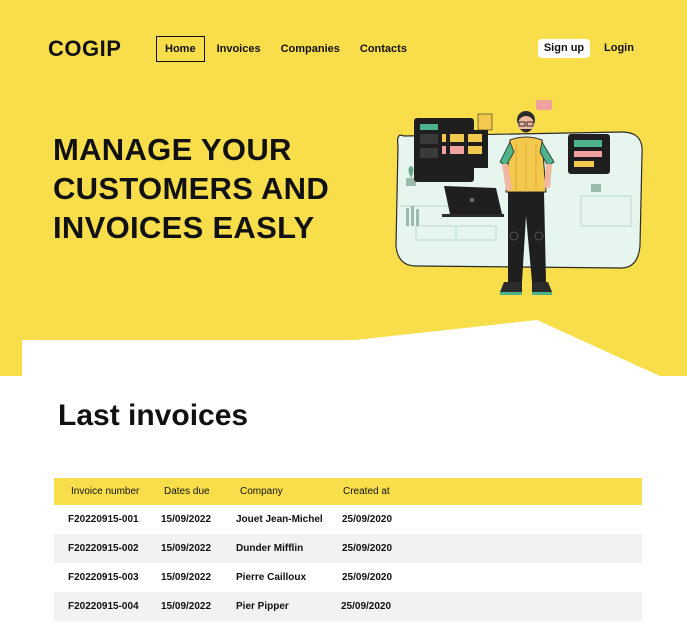 This screenshot has height=628, width=687. What do you see at coordinates (172, 149) in the screenshot?
I see `hero-title-line: MANAGE YOUR` at bounding box center [172, 149].